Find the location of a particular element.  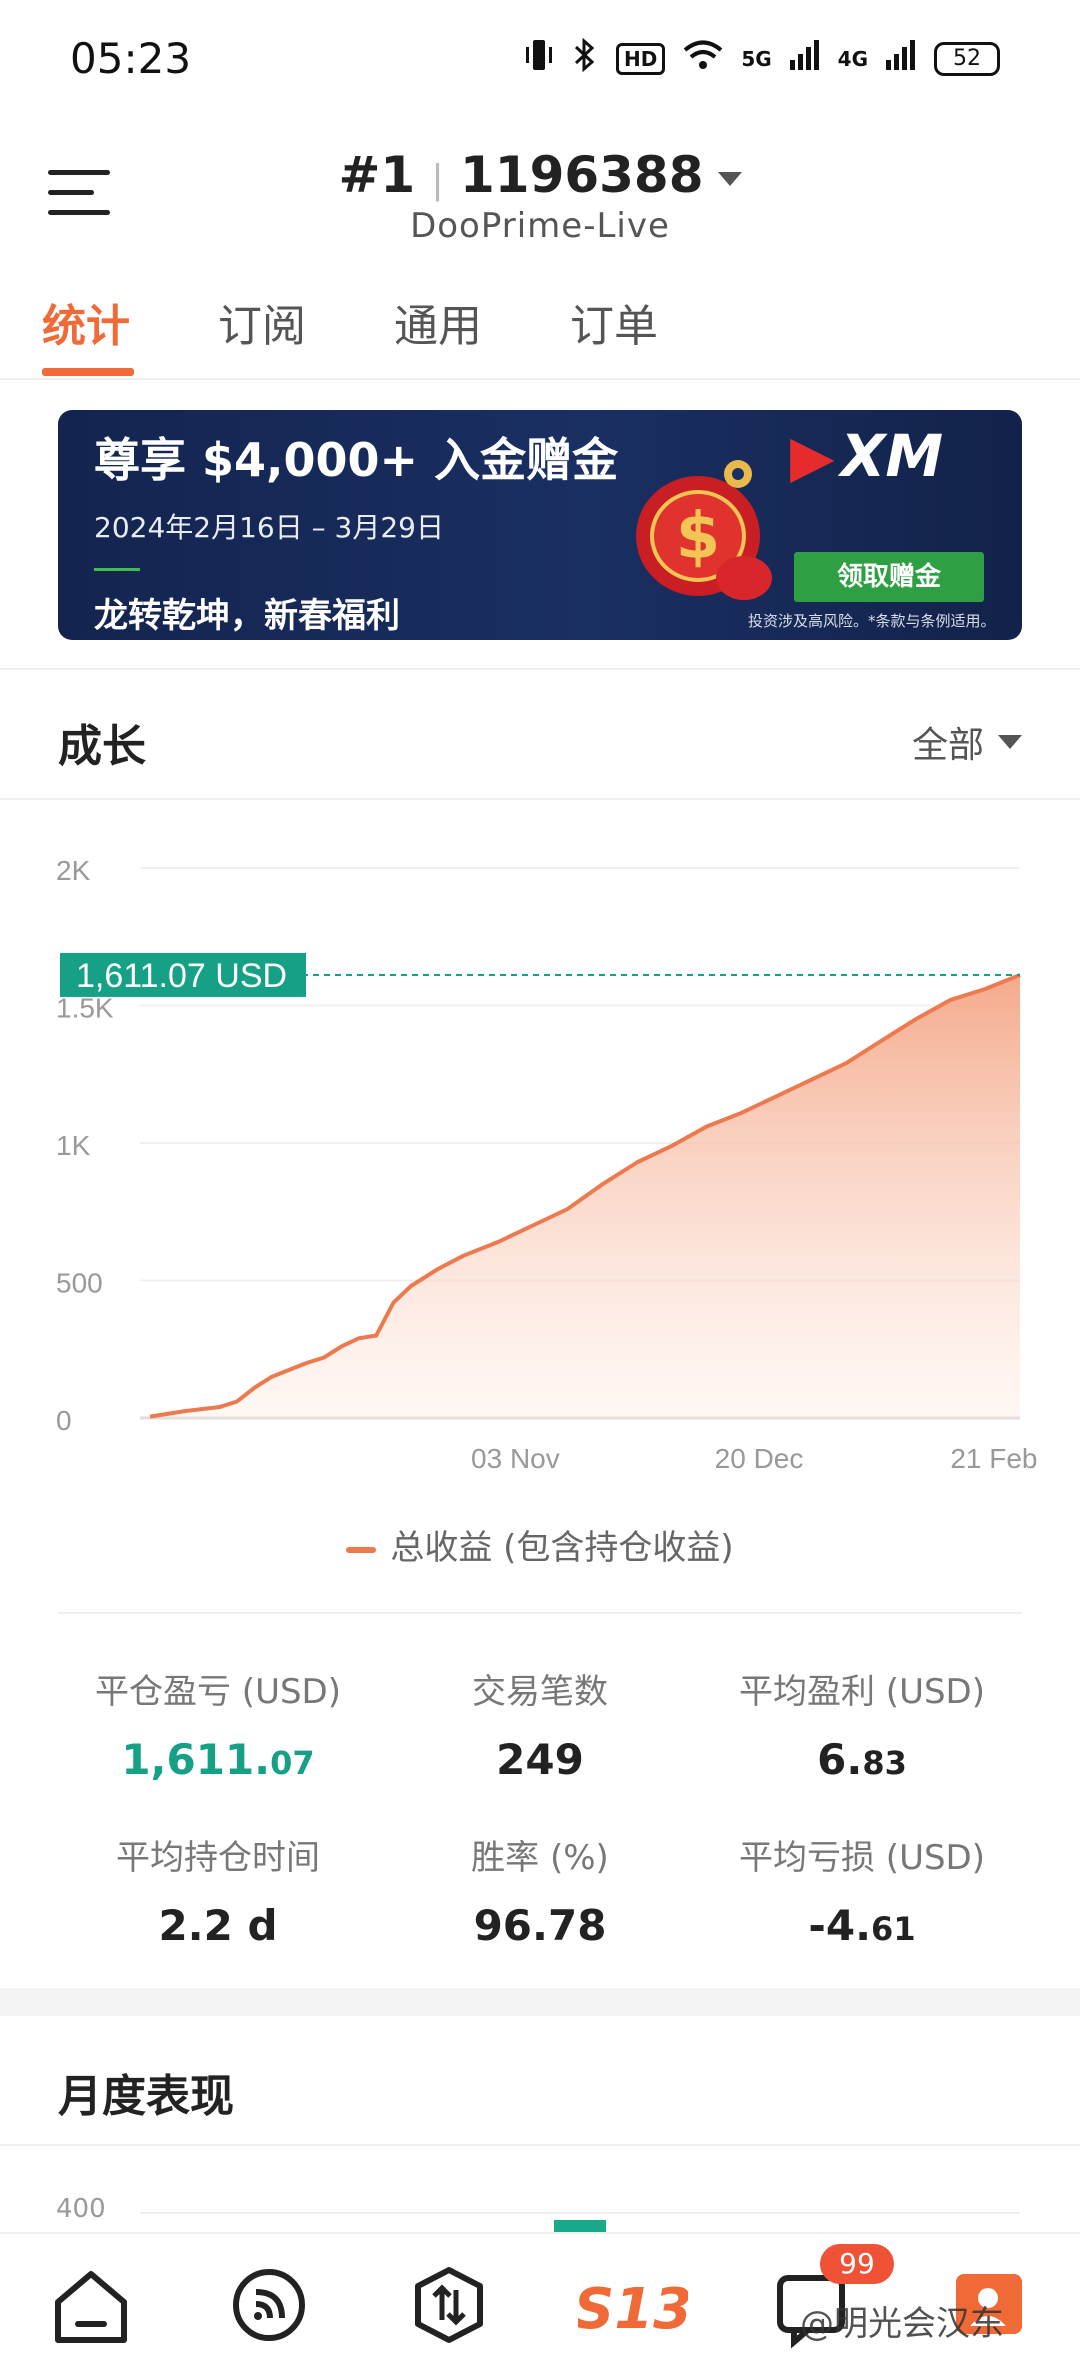

tab-orders: 订单 is located at coordinates (614, 322).